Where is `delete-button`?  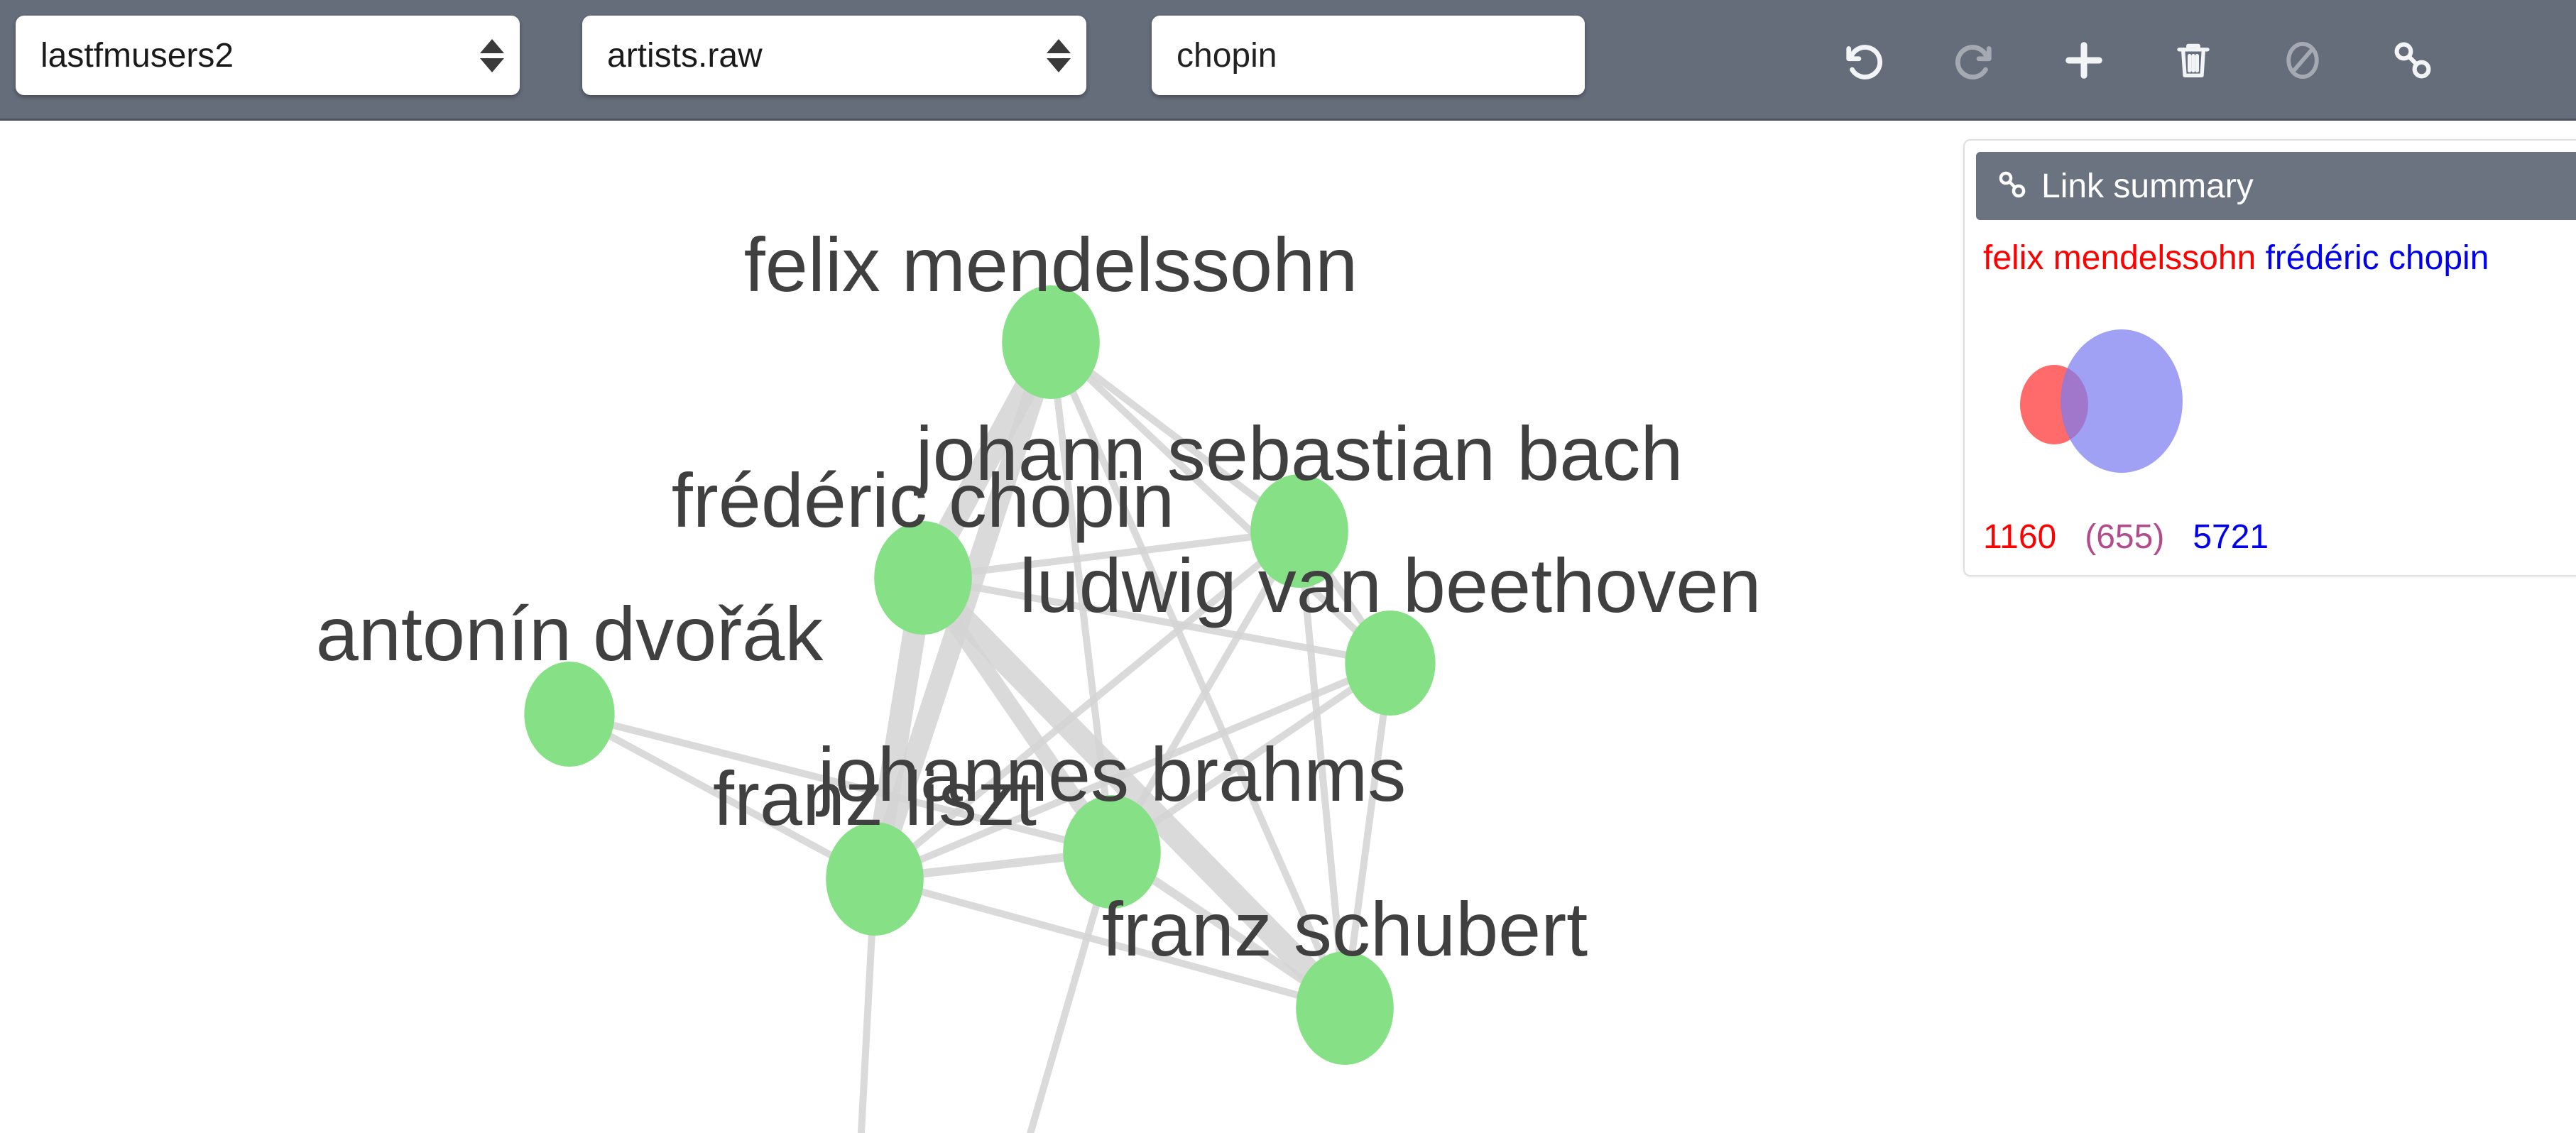
delete-button is located at coordinates (2193, 60).